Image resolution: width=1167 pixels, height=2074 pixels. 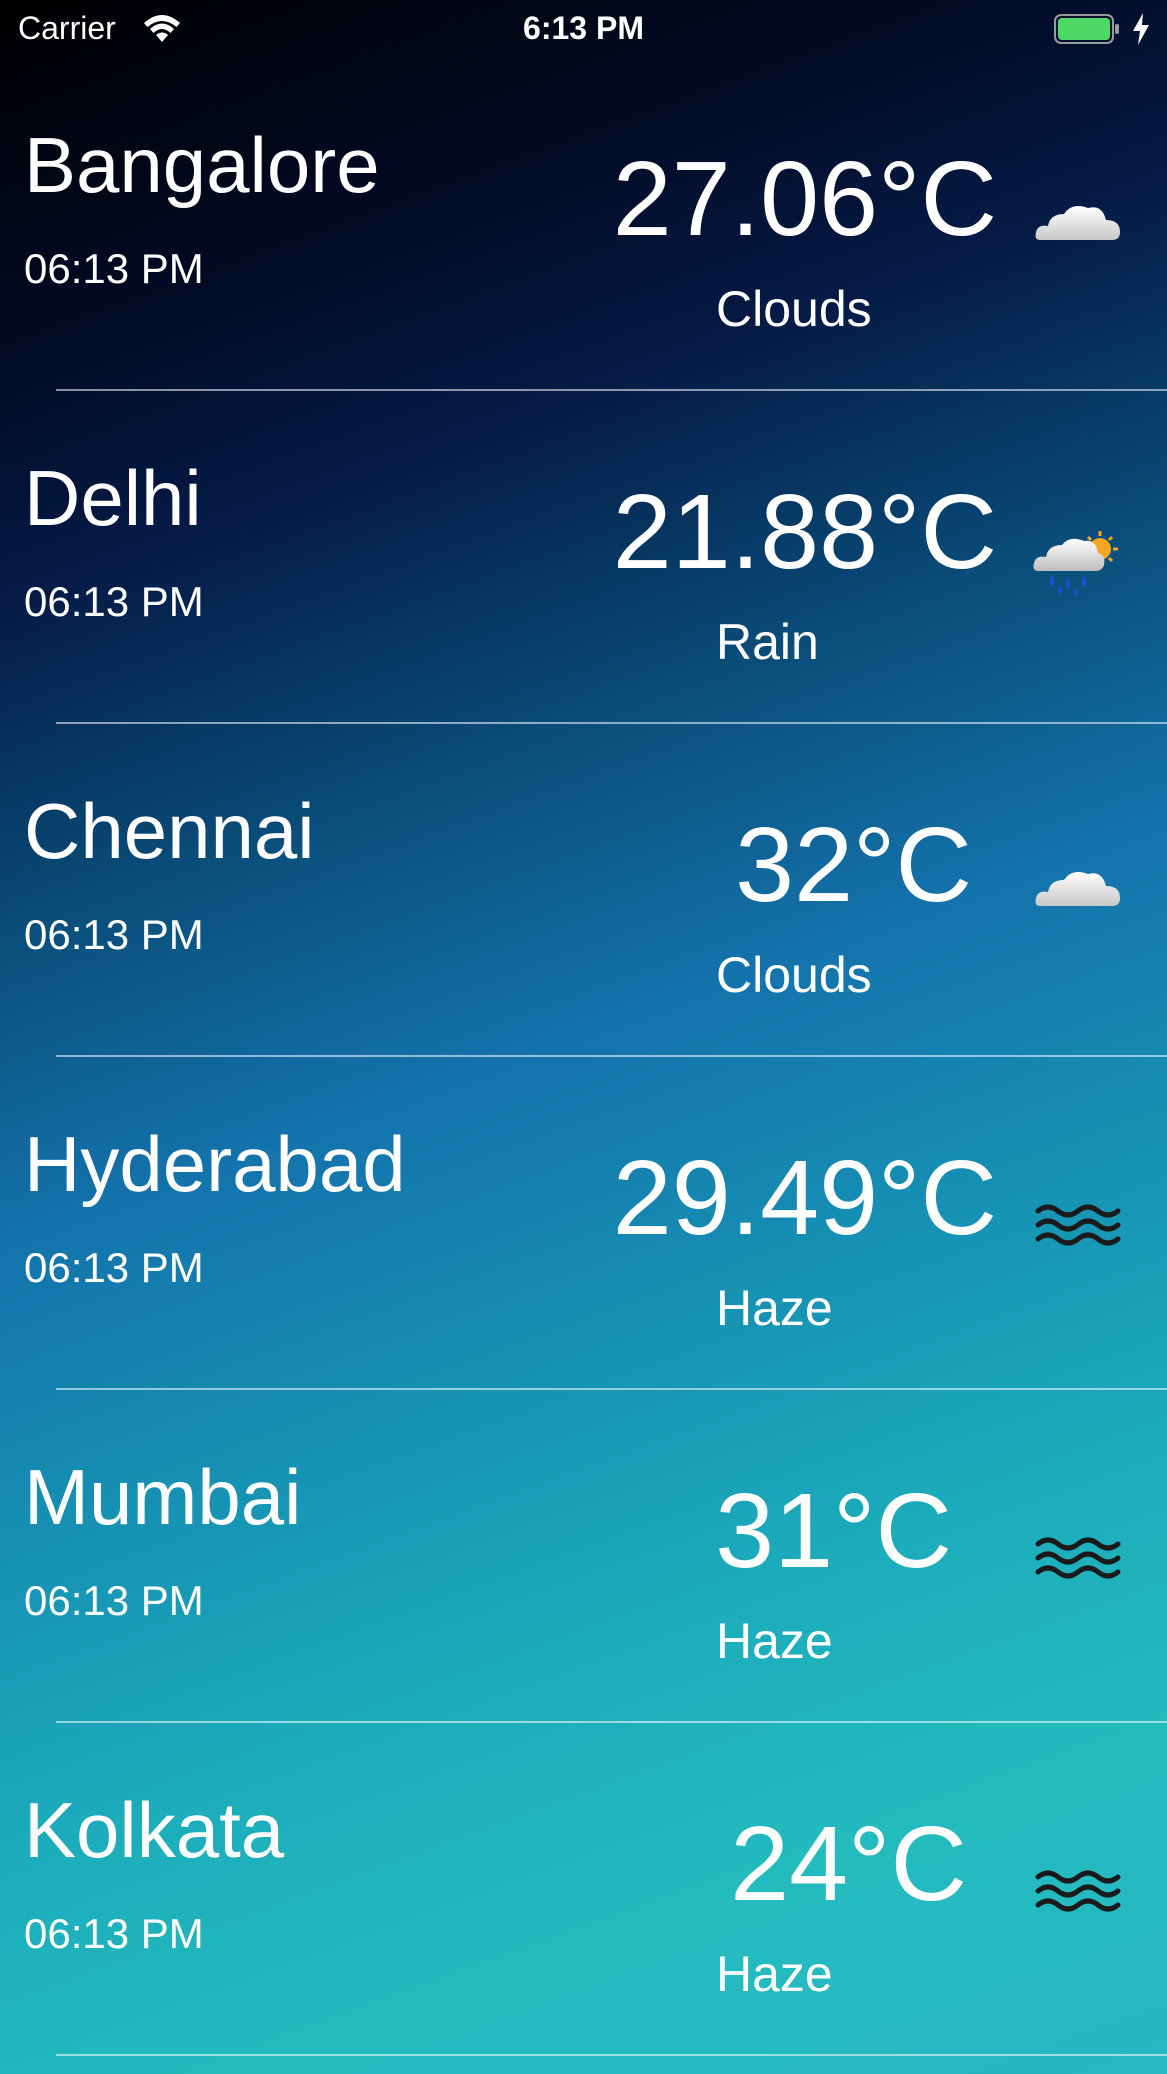 I want to click on status-bar: Carrier 6:13 PM, so click(x=583, y=29).